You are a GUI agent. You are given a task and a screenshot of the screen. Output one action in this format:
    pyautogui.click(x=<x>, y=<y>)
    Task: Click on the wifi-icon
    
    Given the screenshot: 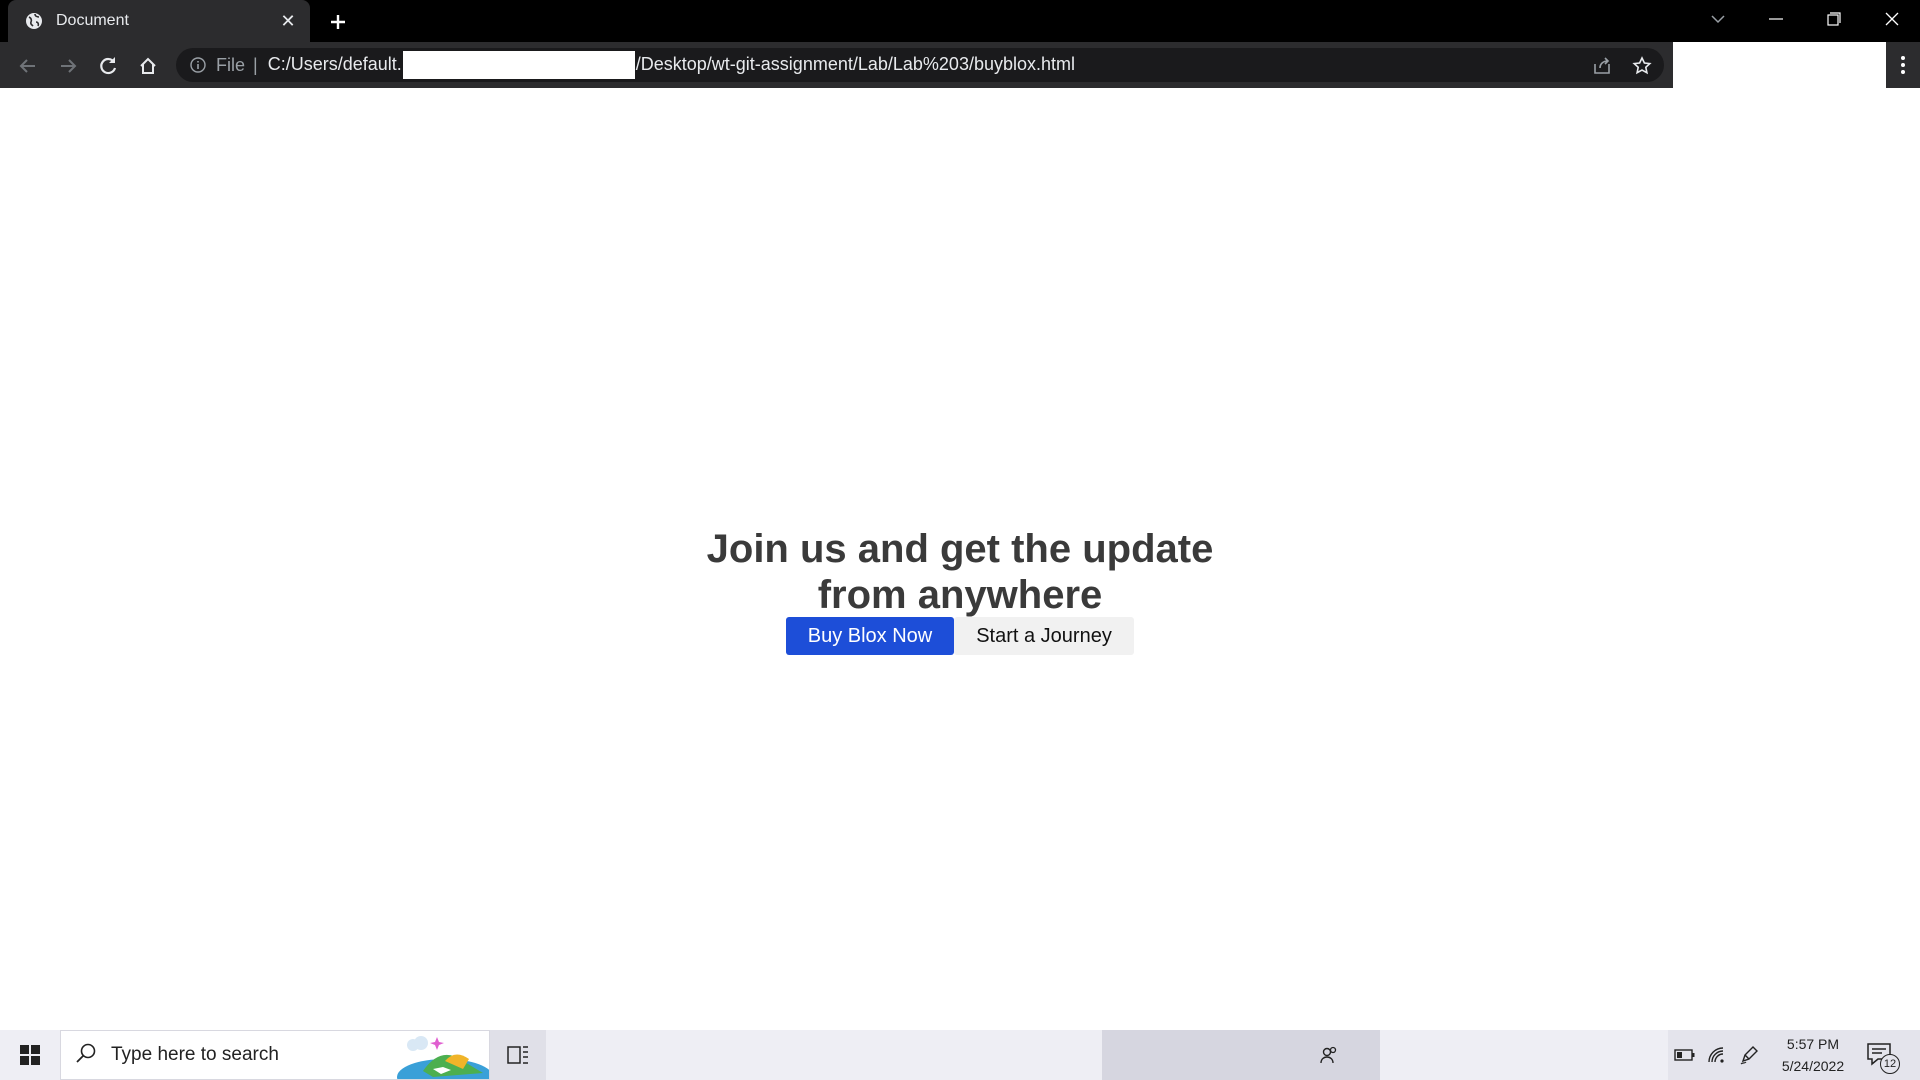 What is the action you would take?
    pyautogui.click(x=1717, y=1055)
    